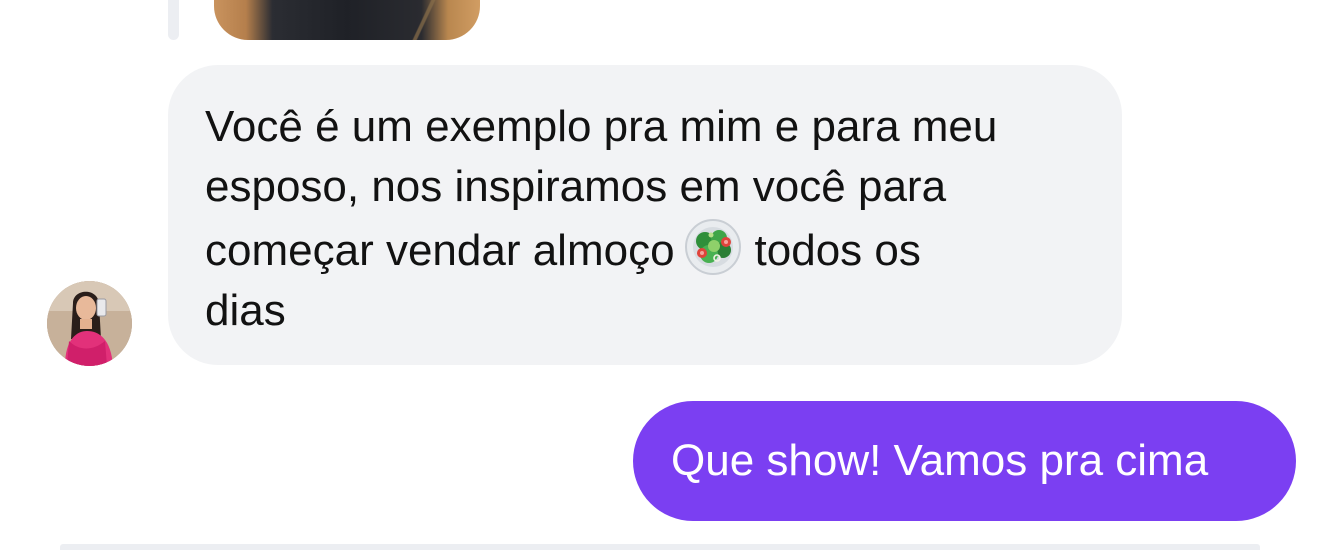  I want to click on contact-avatar, so click(89, 323).